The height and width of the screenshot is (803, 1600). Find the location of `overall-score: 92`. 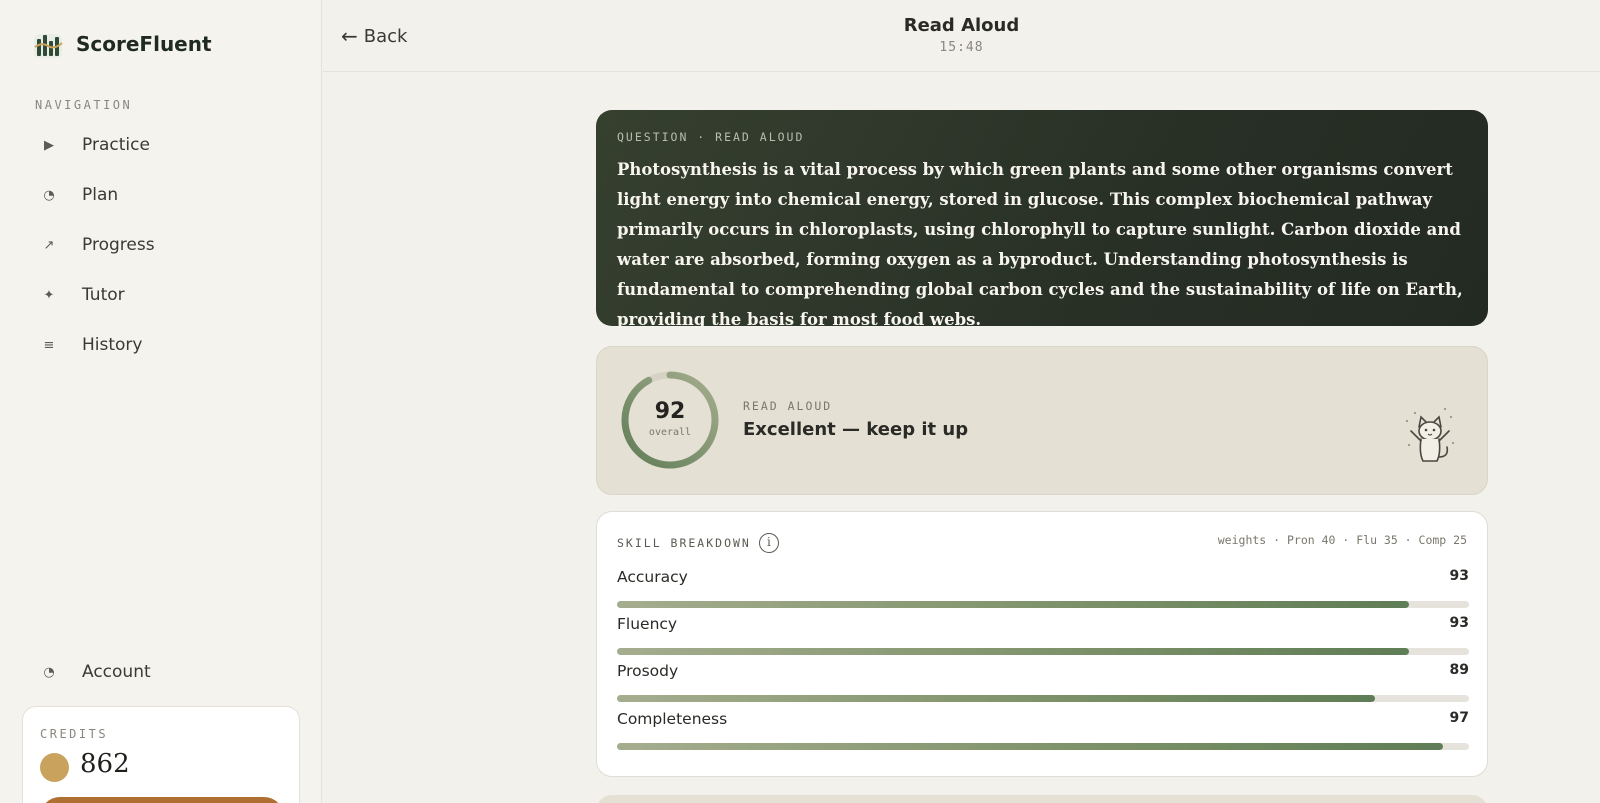

overall-score: 92 is located at coordinates (670, 411).